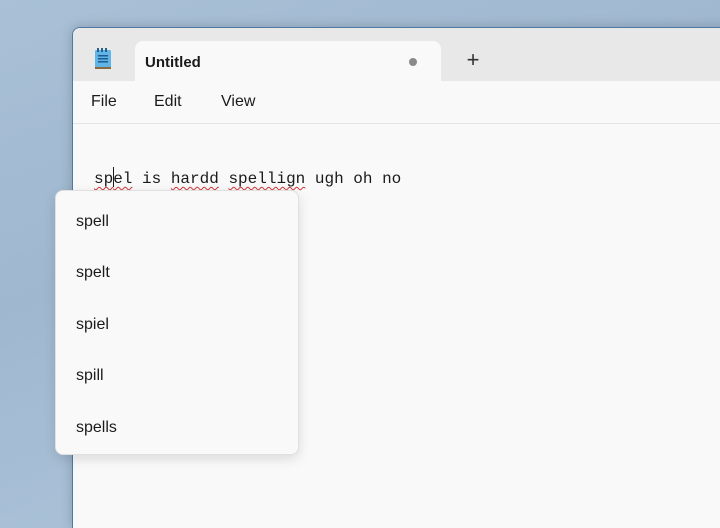 Image resolution: width=720 pixels, height=528 pixels. What do you see at coordinates (90, 376) in the screenshot?
I see `suggestion-item: spill` at bounding box center [90, 376].